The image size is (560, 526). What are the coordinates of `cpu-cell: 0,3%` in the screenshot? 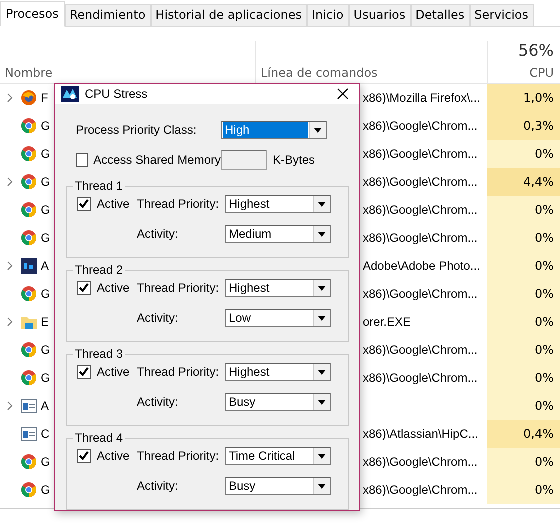 It's located at (523, 126).